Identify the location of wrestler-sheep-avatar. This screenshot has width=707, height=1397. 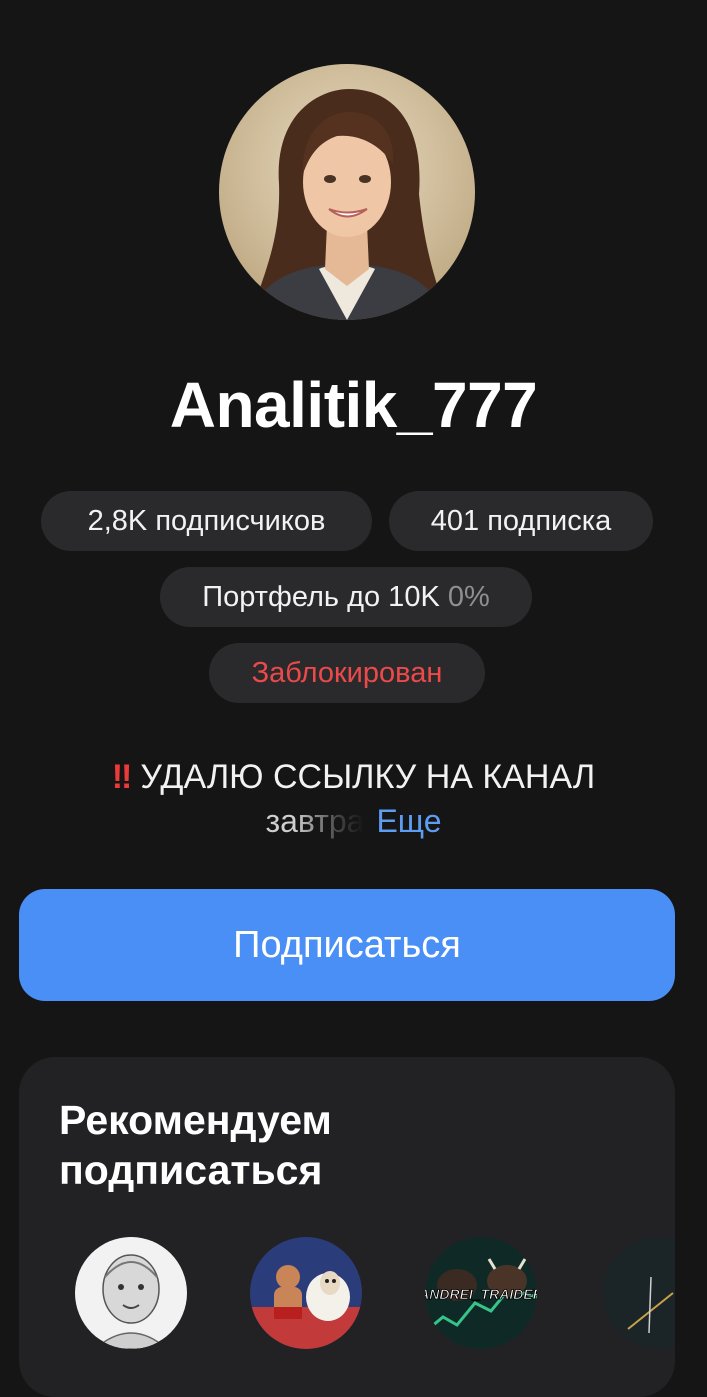
(306, 1293).